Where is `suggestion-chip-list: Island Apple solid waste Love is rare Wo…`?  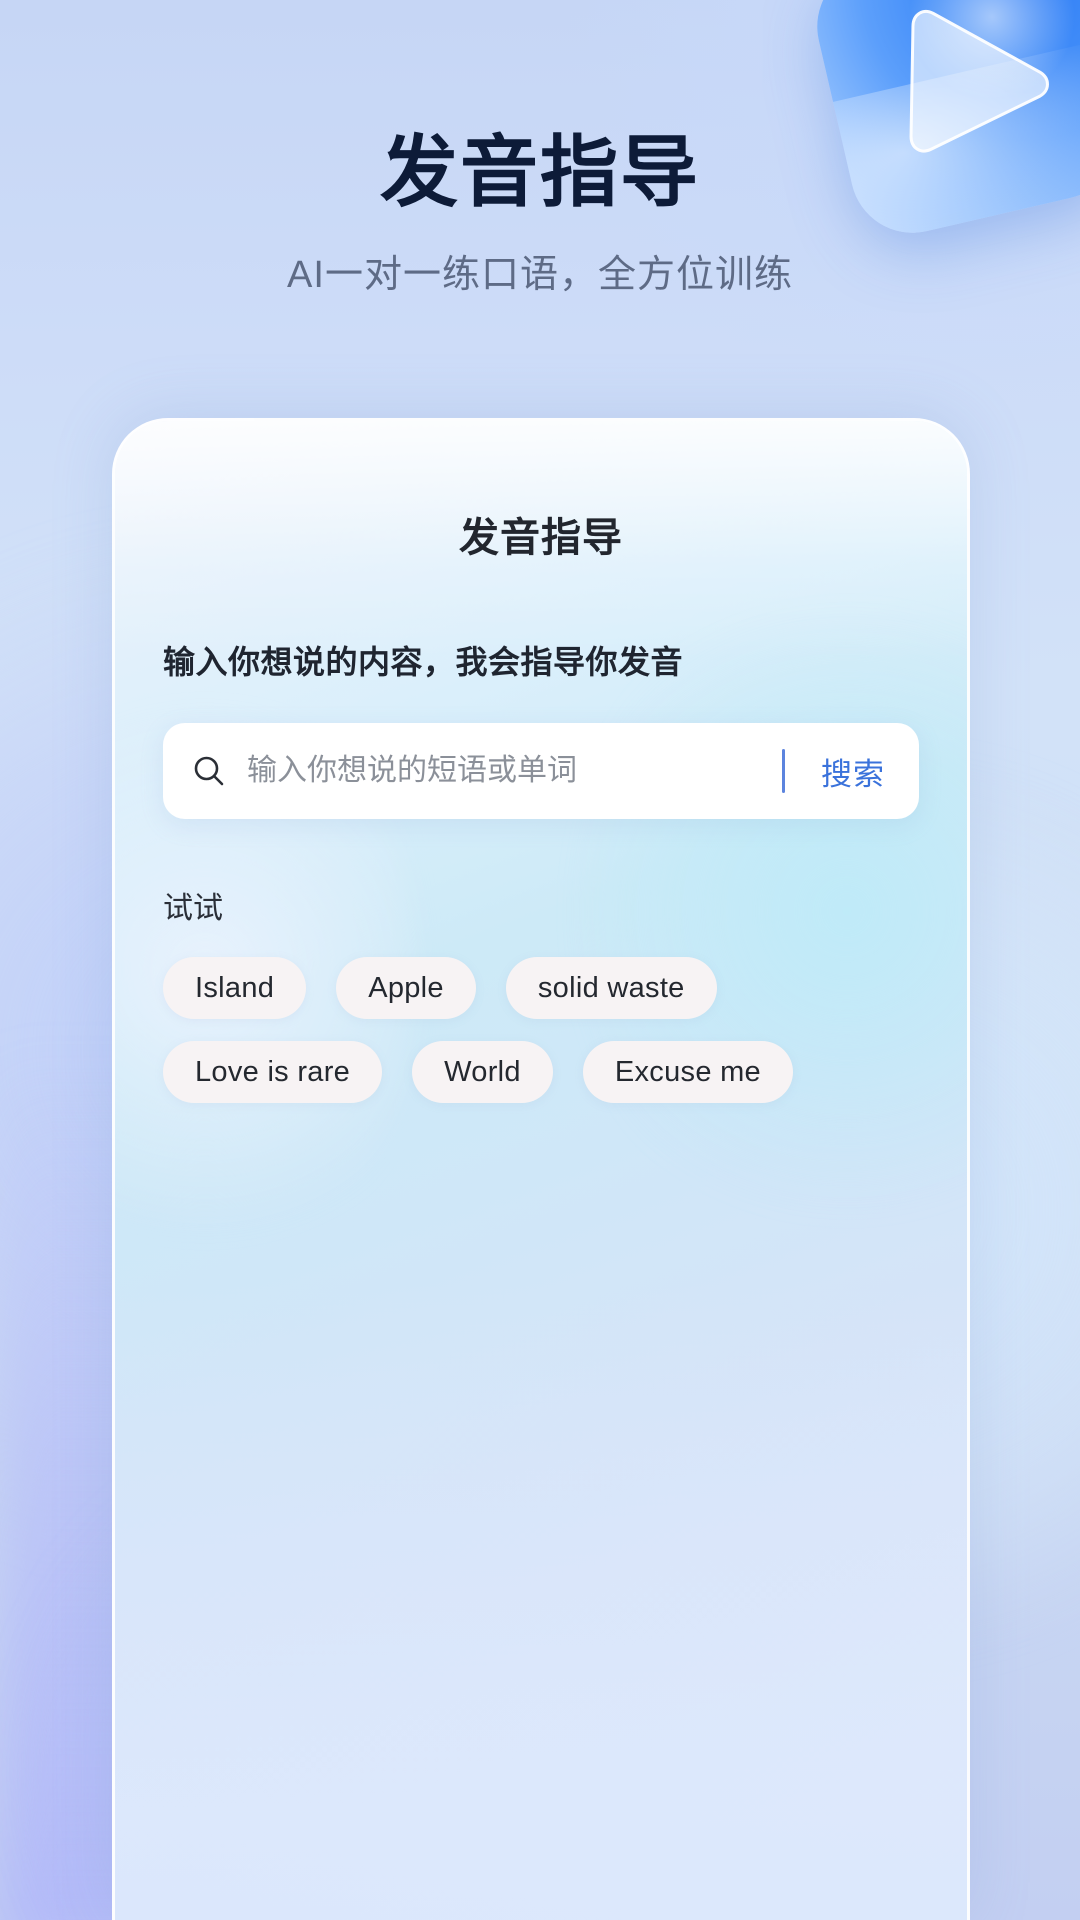 suggestion-chip-list: Island Apple solid waste Love is rare Wo… is located at coordinates (541, 1030).